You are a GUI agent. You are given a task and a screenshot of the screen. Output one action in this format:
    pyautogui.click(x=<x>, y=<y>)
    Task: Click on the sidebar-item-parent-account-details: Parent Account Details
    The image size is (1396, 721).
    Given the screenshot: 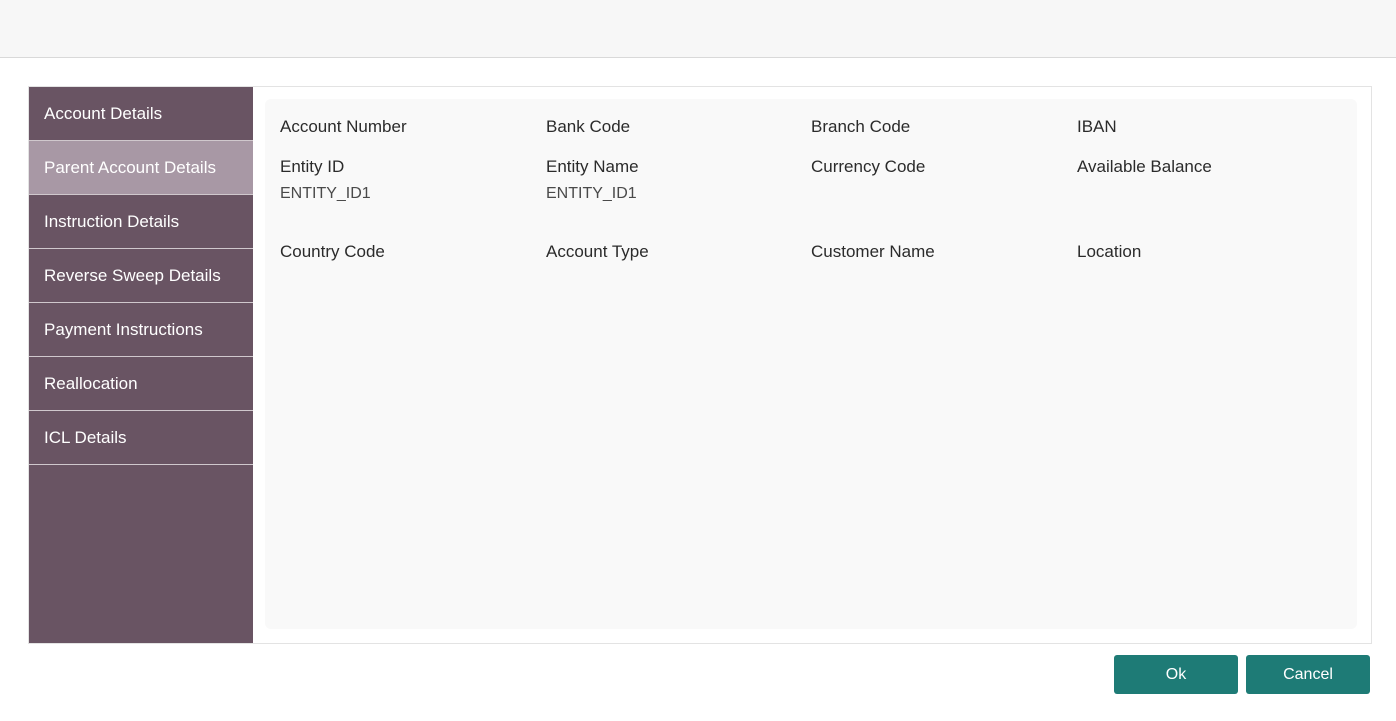 What is the action you would take?
    pyautogui.click(x=141, y=168)
    